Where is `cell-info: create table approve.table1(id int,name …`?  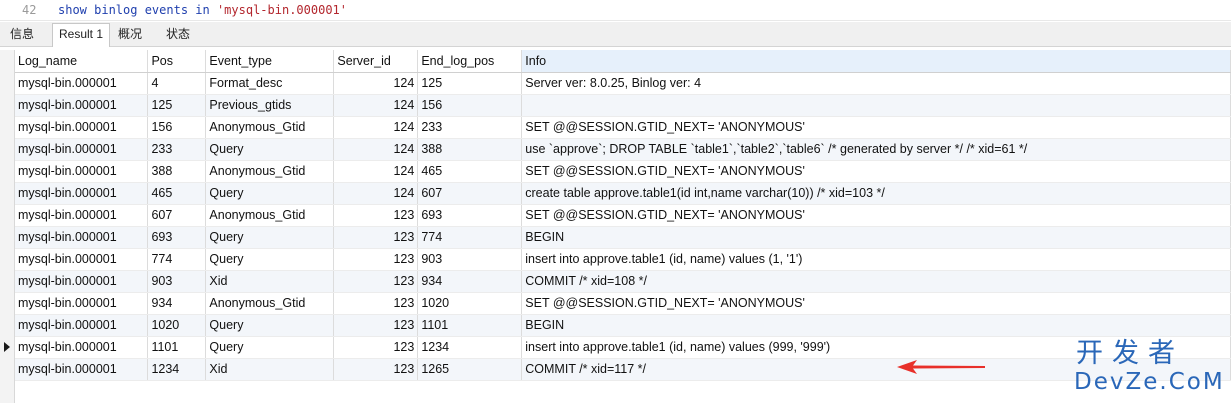 cell-info: create table approve.table1(id int,name … is located at coordinates (876, 193).